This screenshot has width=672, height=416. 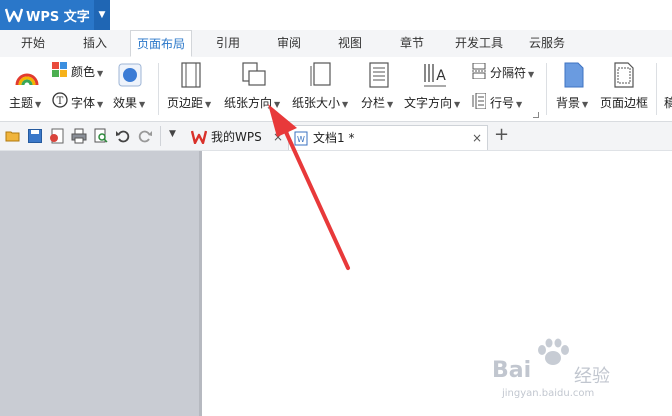 I want to click on app-menu-button: WPS 文字 ▼, so click(x=55, y=15).